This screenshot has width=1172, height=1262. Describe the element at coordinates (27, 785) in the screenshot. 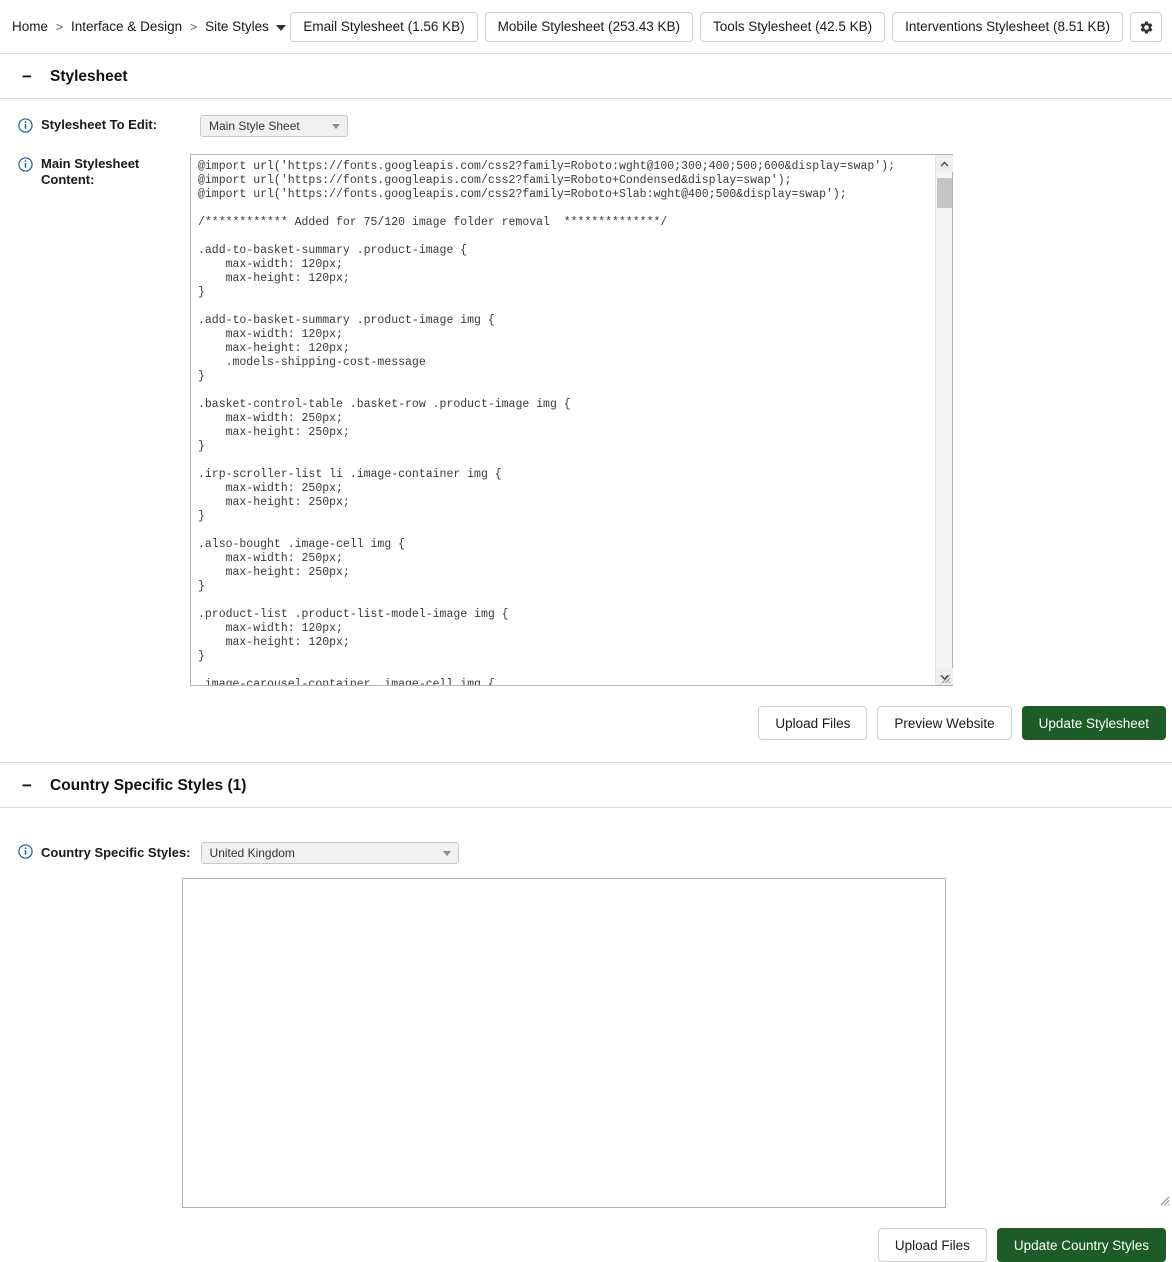

I see `country-collapse-toggle: −` at that location.